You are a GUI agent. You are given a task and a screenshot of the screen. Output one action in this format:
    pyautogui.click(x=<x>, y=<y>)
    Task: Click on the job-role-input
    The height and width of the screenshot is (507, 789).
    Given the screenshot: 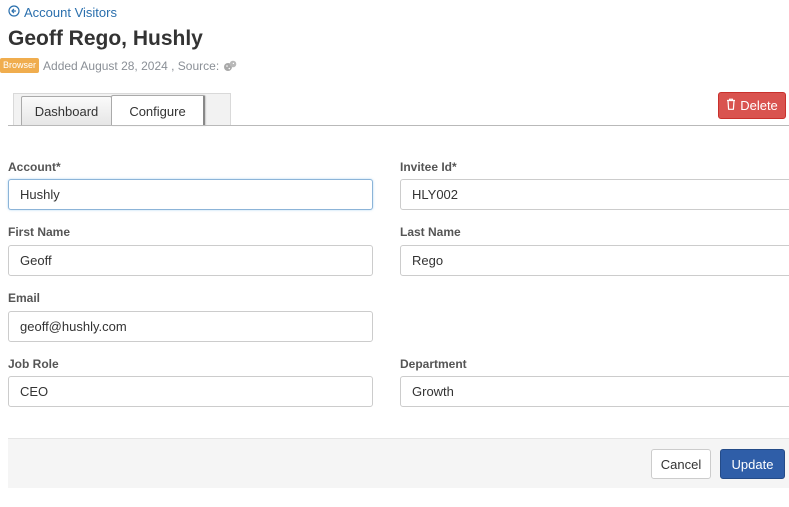 What is the action you would take?
    pyautogui.click(x=190, y=391)
    